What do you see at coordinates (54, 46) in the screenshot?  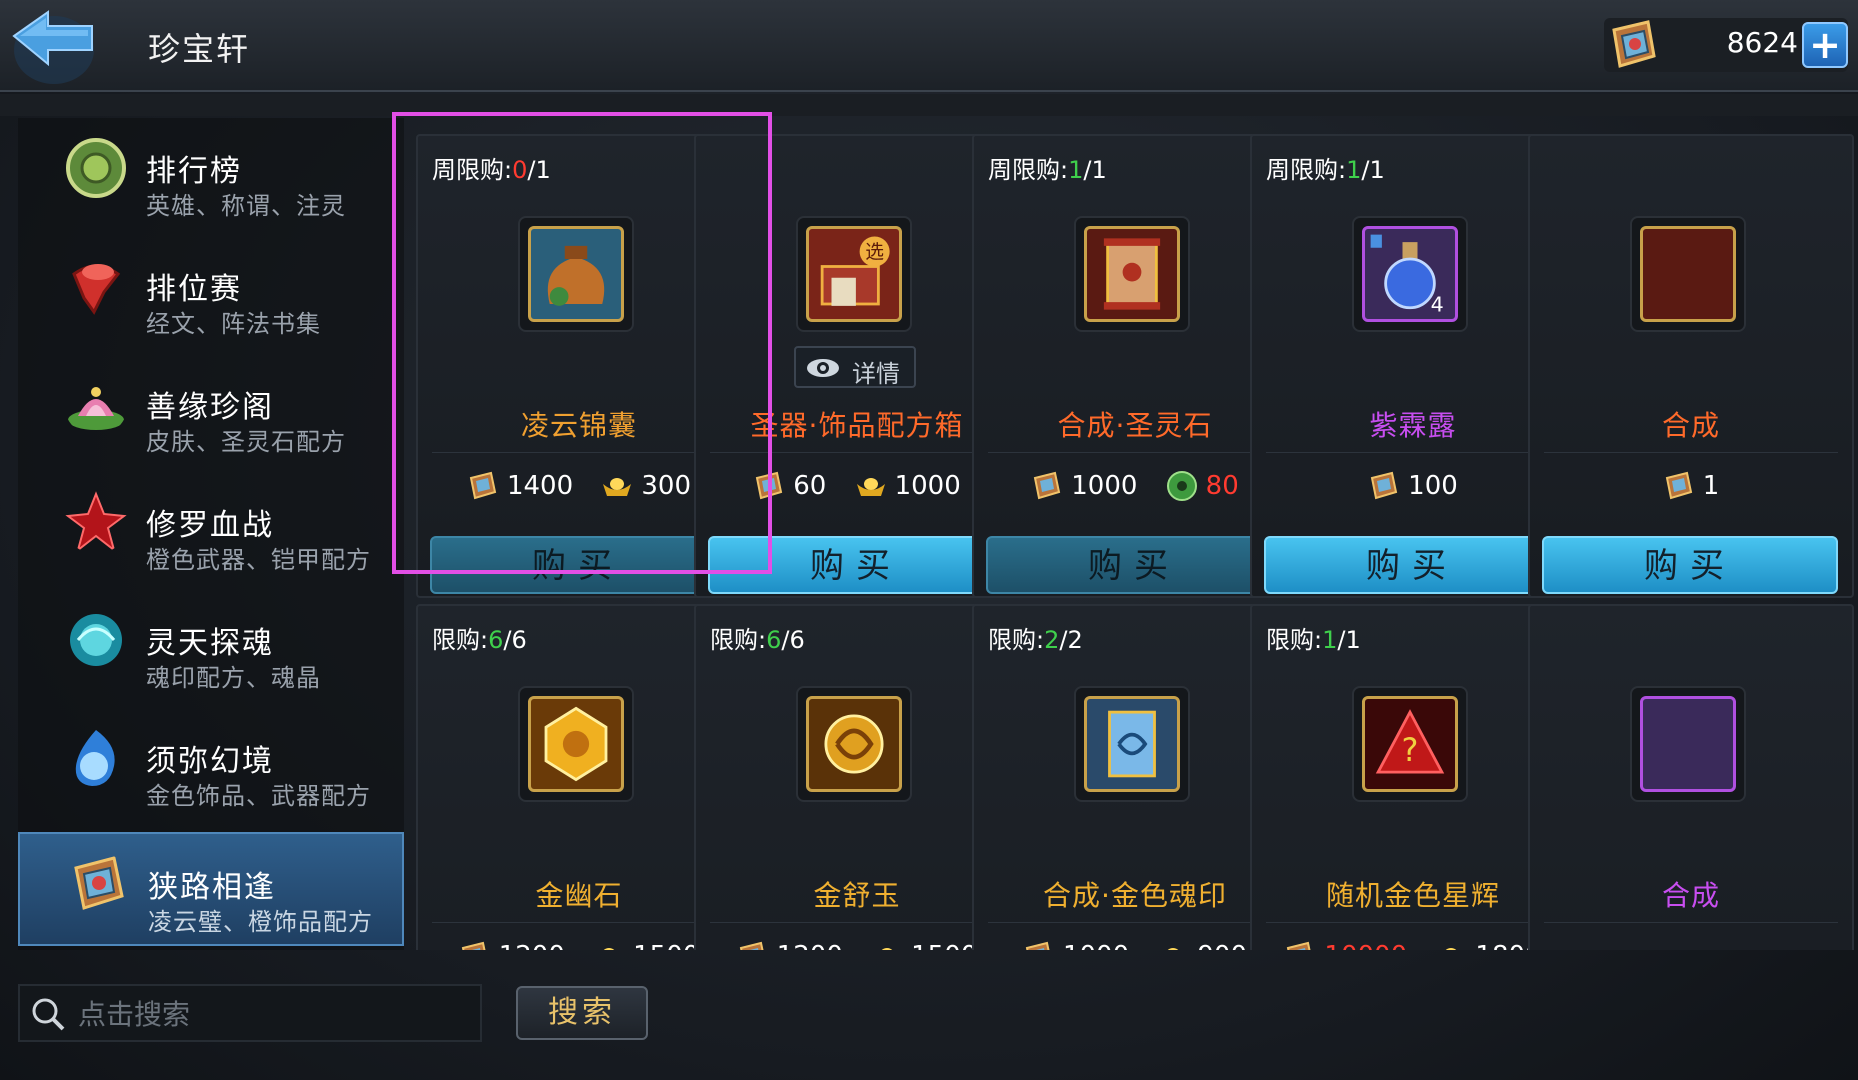 I see `back-arrow-icon` at bounding box center [54, 46].